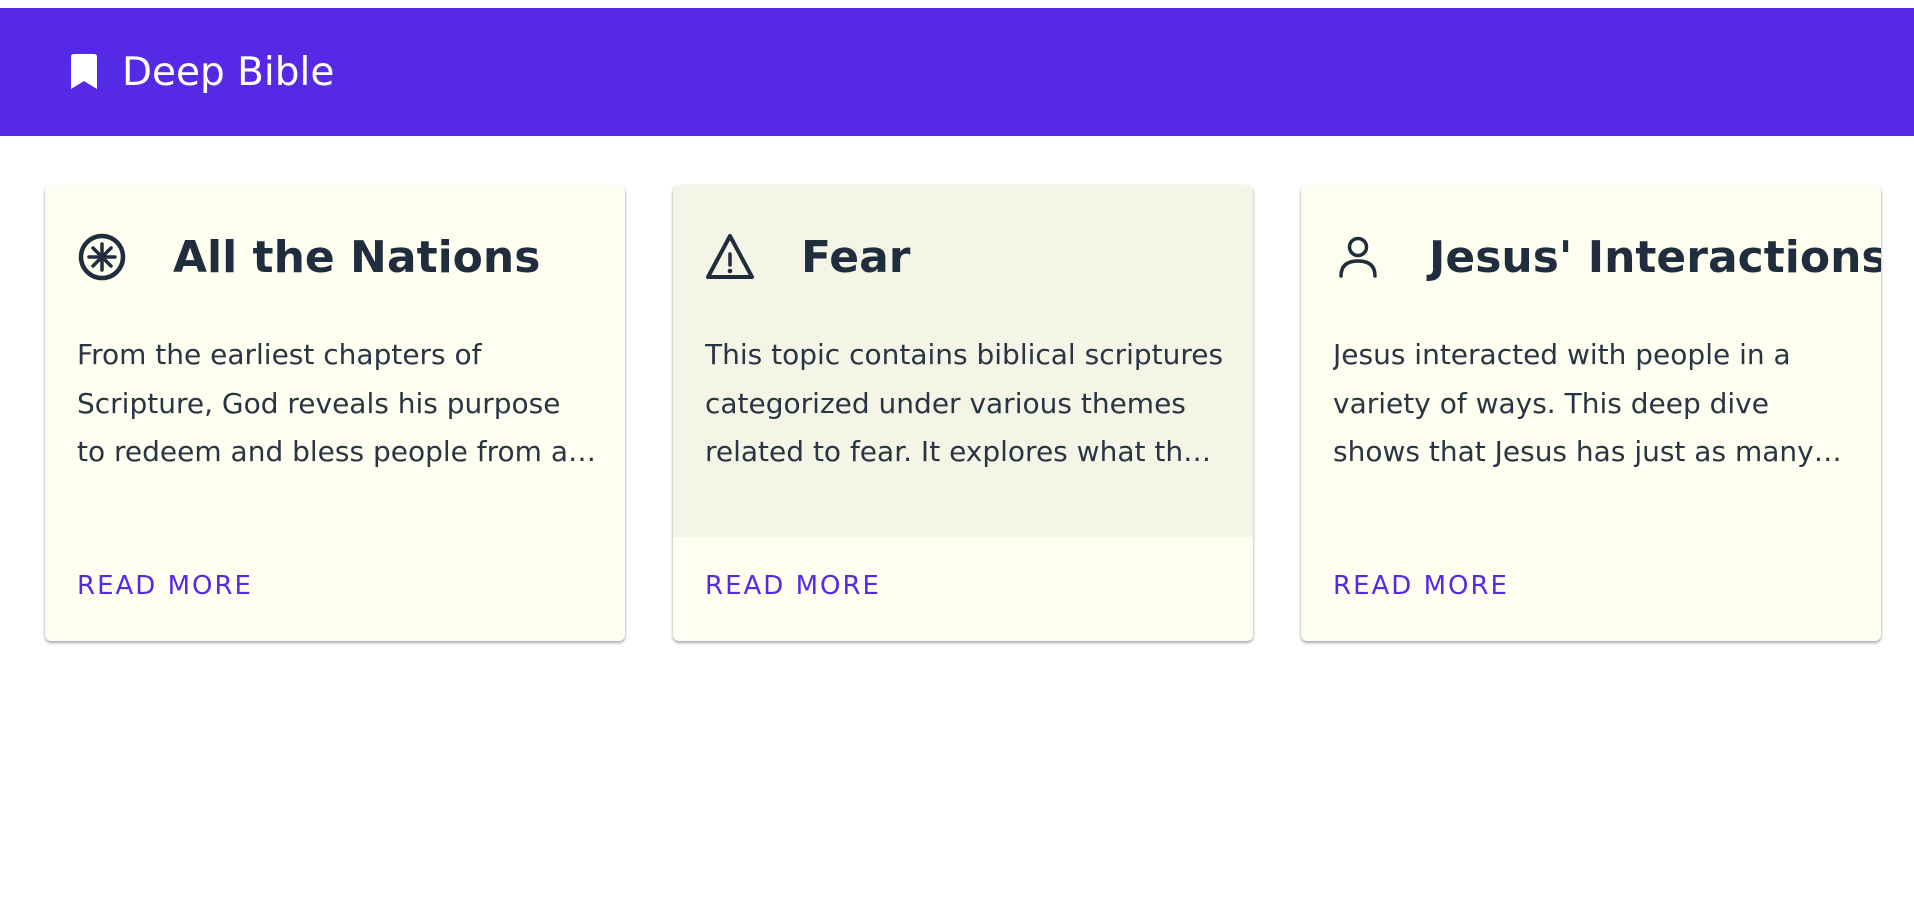 This screenshot has height=898, width=1914. What do you see at coordinates (730, 257) in the screenshot?
I see `warning-triangle-icon` at bounding box center [730, 257].